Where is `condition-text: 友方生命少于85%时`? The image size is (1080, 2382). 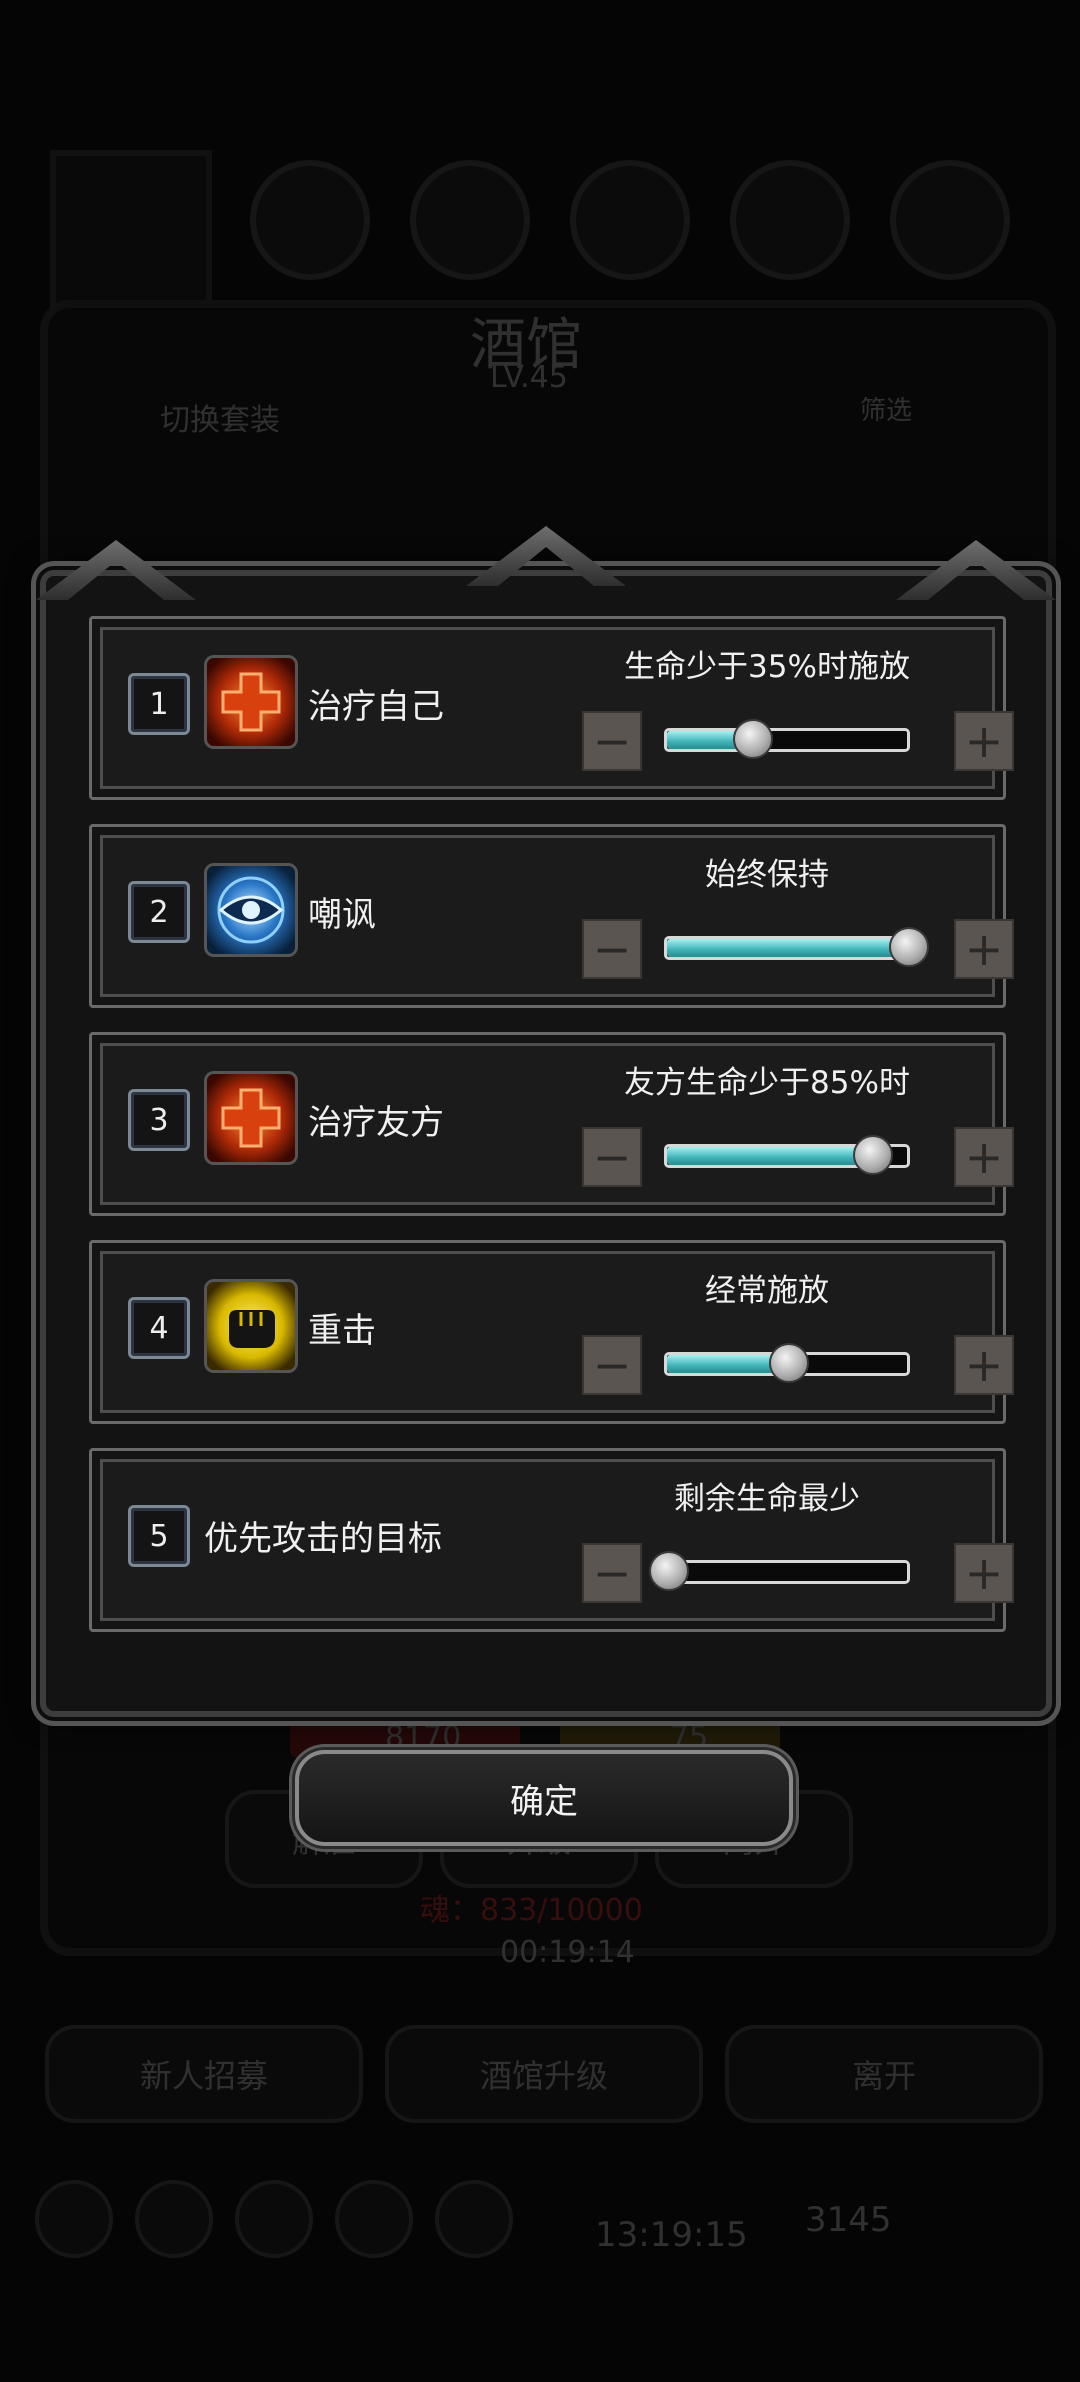 condition-text: 友方生命少于85%时 is located at coordinates (767, 1083).